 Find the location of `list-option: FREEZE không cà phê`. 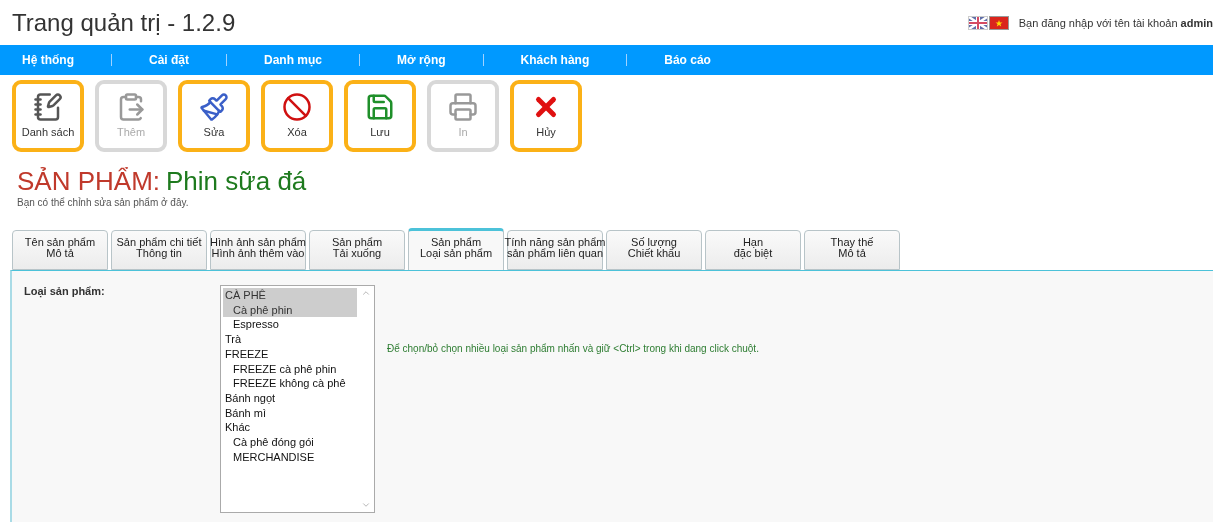

list-option: FREEZE không cà phê is located at coordinates (290, 383).